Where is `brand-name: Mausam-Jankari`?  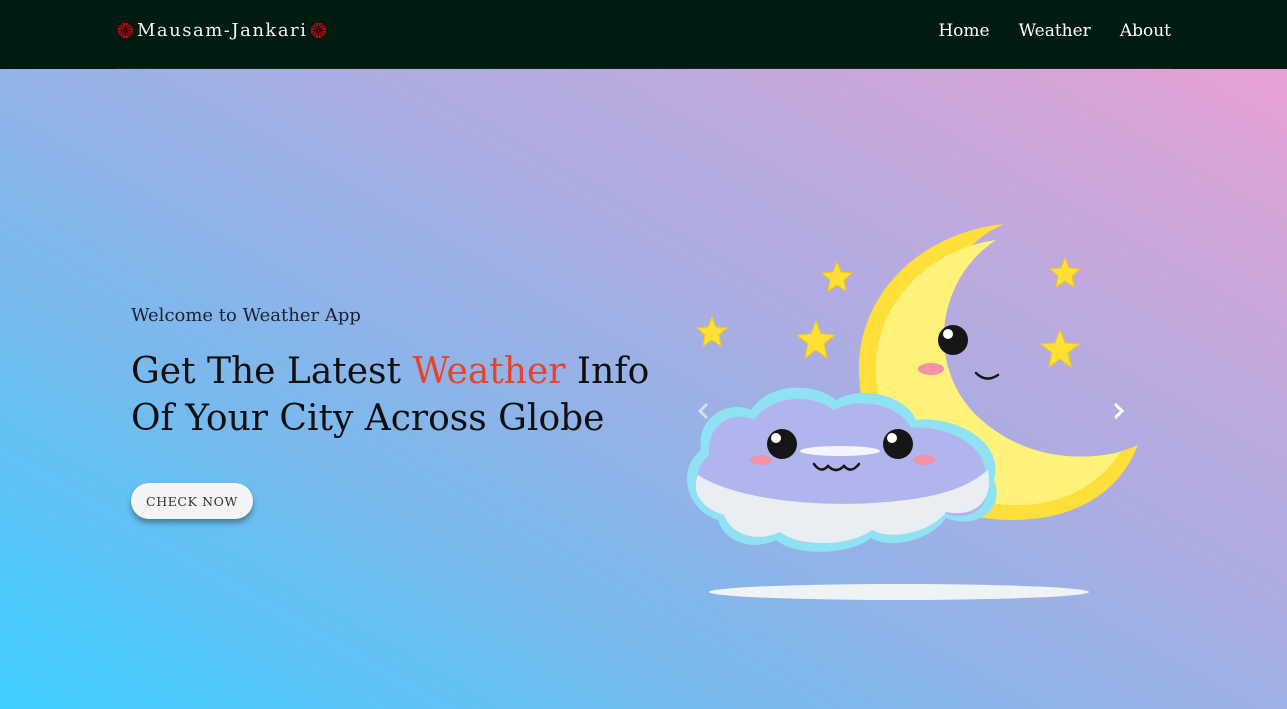
brand-name: Mausam-Jankari is located at coordinates (222, 30).